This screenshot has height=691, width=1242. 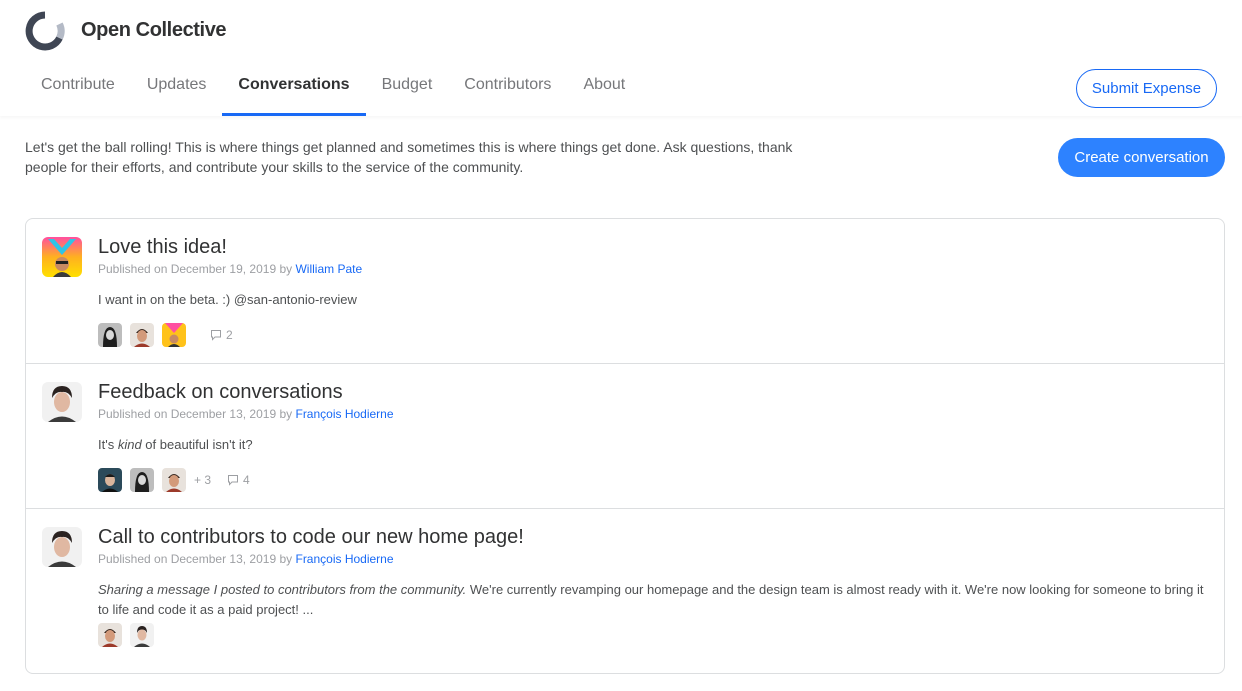 I want to click on comment-count: 4, so click(x=238, y=480).